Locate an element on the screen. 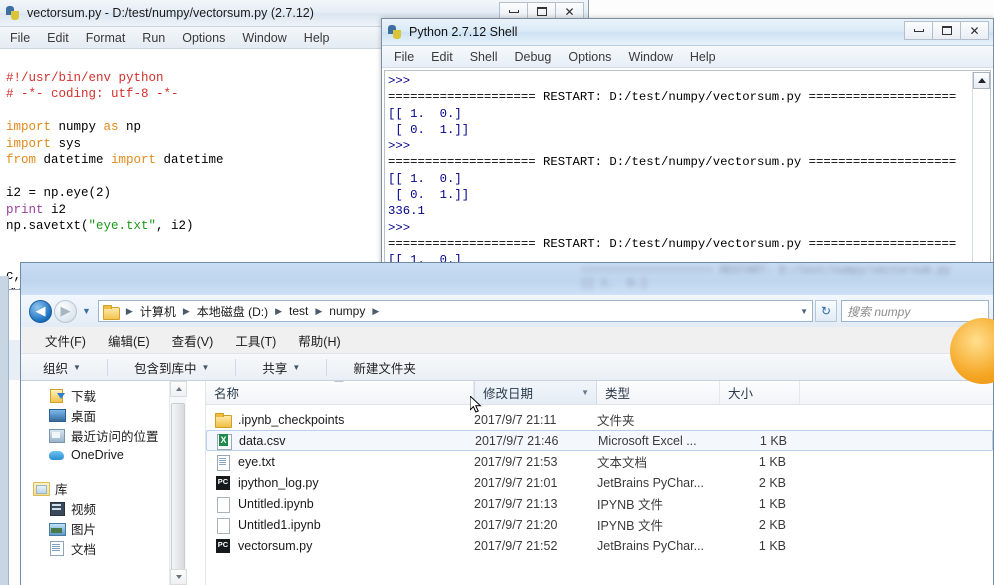 This screenshot has height=585, width=994. column-header-date-modified: 修改日期 ▼ is located at coordinates (535, 392).